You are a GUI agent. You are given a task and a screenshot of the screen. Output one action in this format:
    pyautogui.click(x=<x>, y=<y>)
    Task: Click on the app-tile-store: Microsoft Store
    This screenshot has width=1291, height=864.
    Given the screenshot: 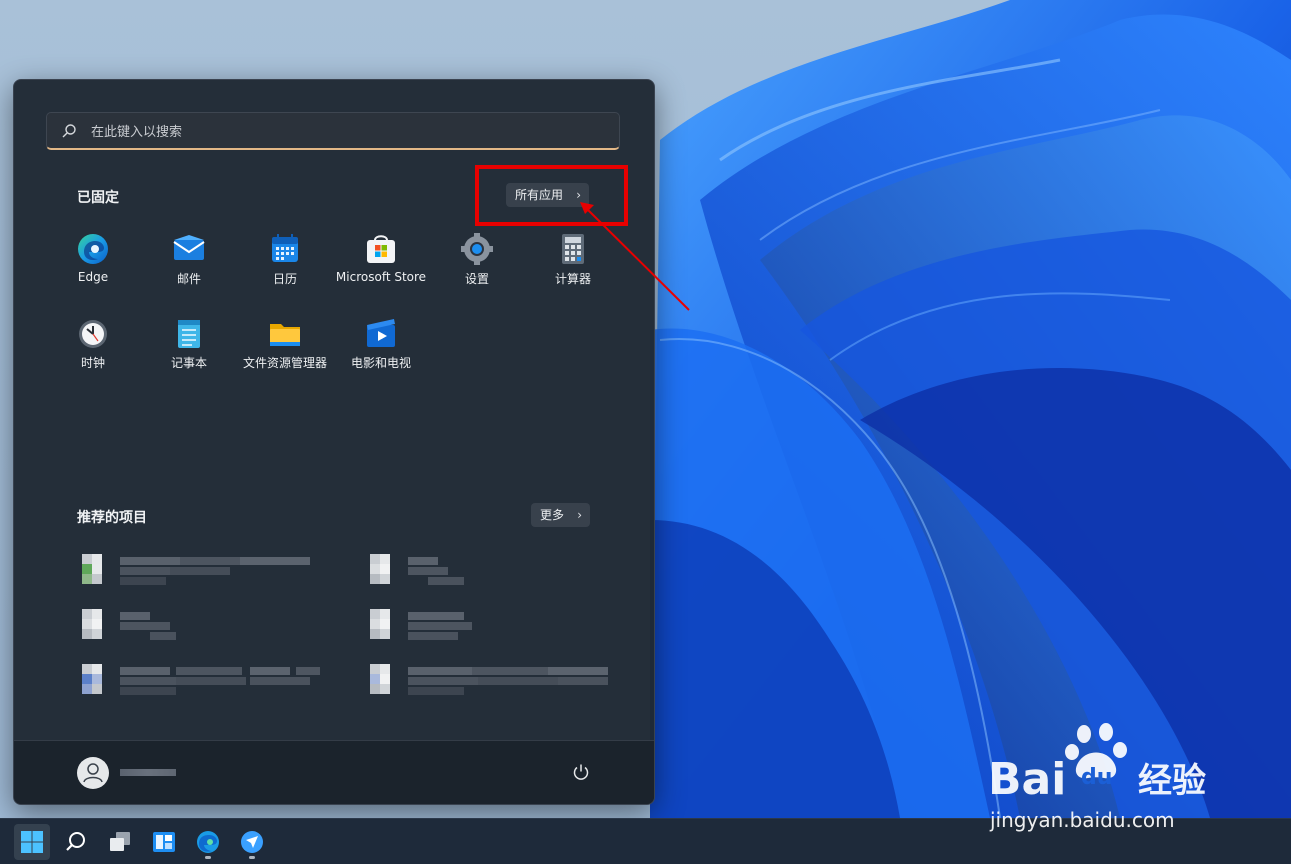 What is the action you would take?
    pyautogui.click(x=381, y=266)
    